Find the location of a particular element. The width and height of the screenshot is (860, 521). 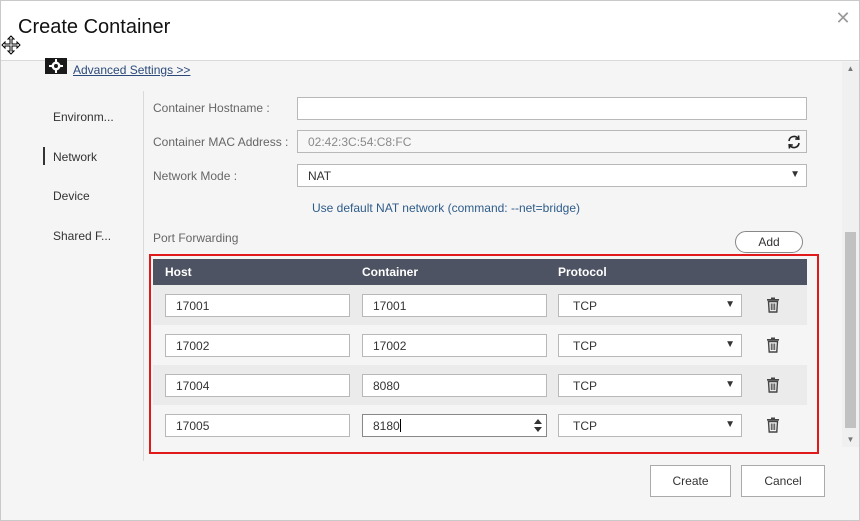

scroll-down-icon: ▼ is located at coordinates (850, 440).